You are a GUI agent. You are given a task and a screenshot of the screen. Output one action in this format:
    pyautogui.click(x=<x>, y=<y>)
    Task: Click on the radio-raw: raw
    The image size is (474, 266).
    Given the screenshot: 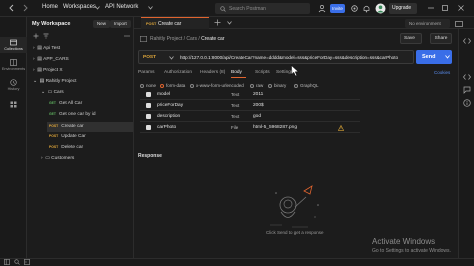 What is the action you would take?
    pyautogui.click(x=256, y=85)
    